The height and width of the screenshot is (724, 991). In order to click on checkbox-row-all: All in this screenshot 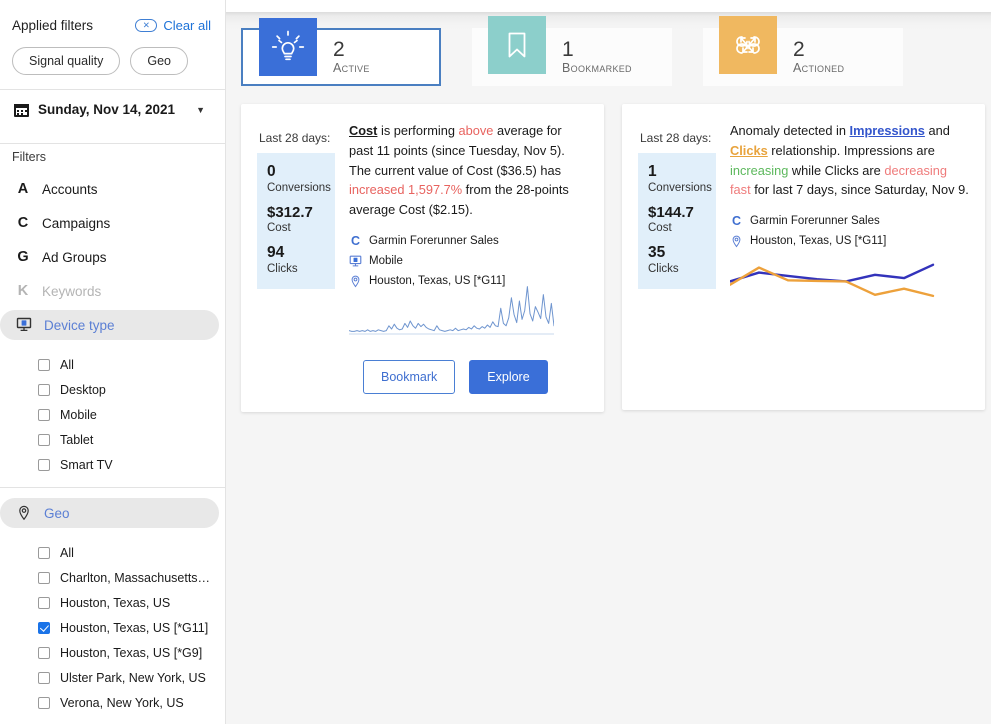, I will do `click(112, 364)`.